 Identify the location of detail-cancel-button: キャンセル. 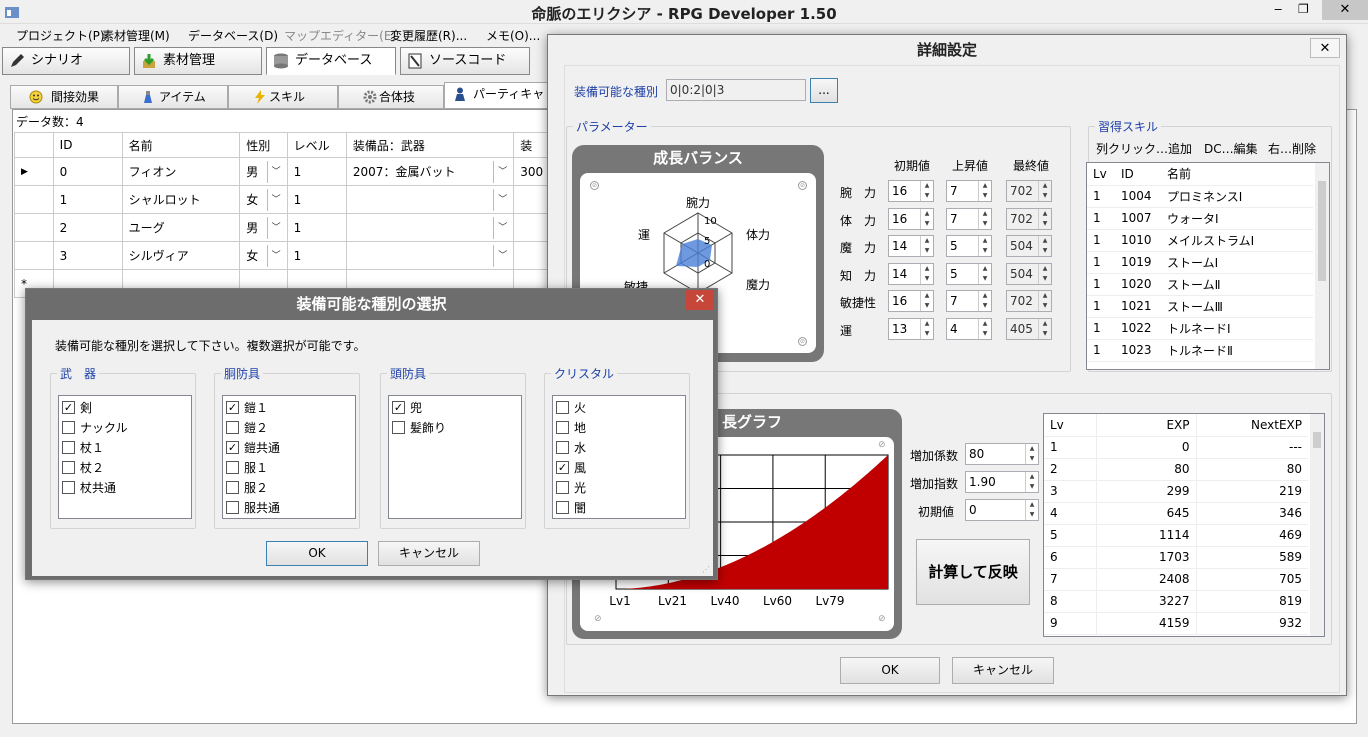
(1003, 670).